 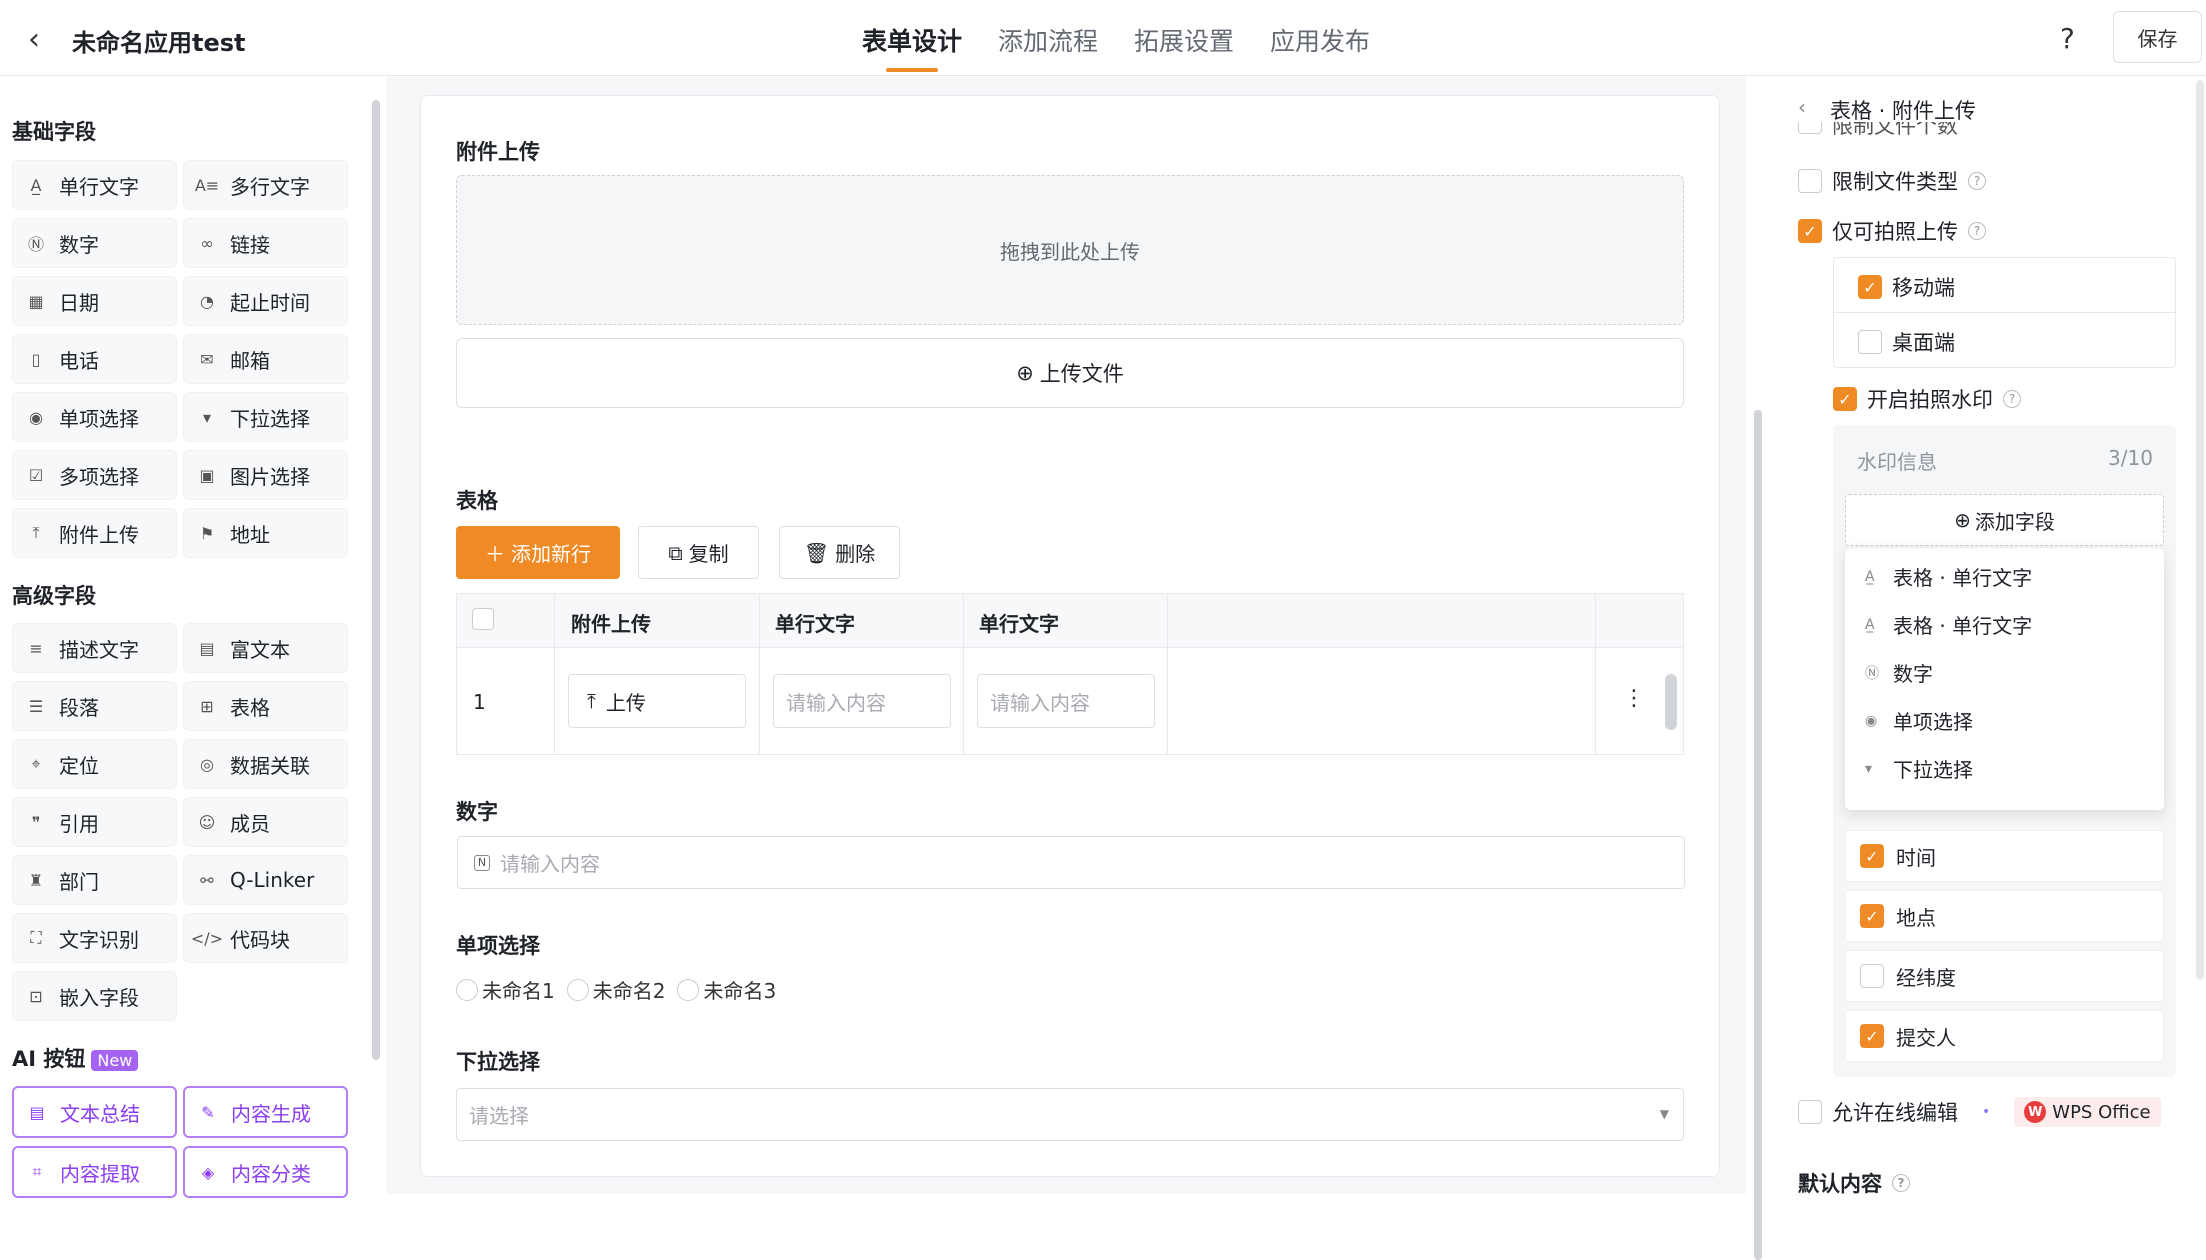 I want to click on field-button-reference: ❞ 引用, so click(x=94, y=822).